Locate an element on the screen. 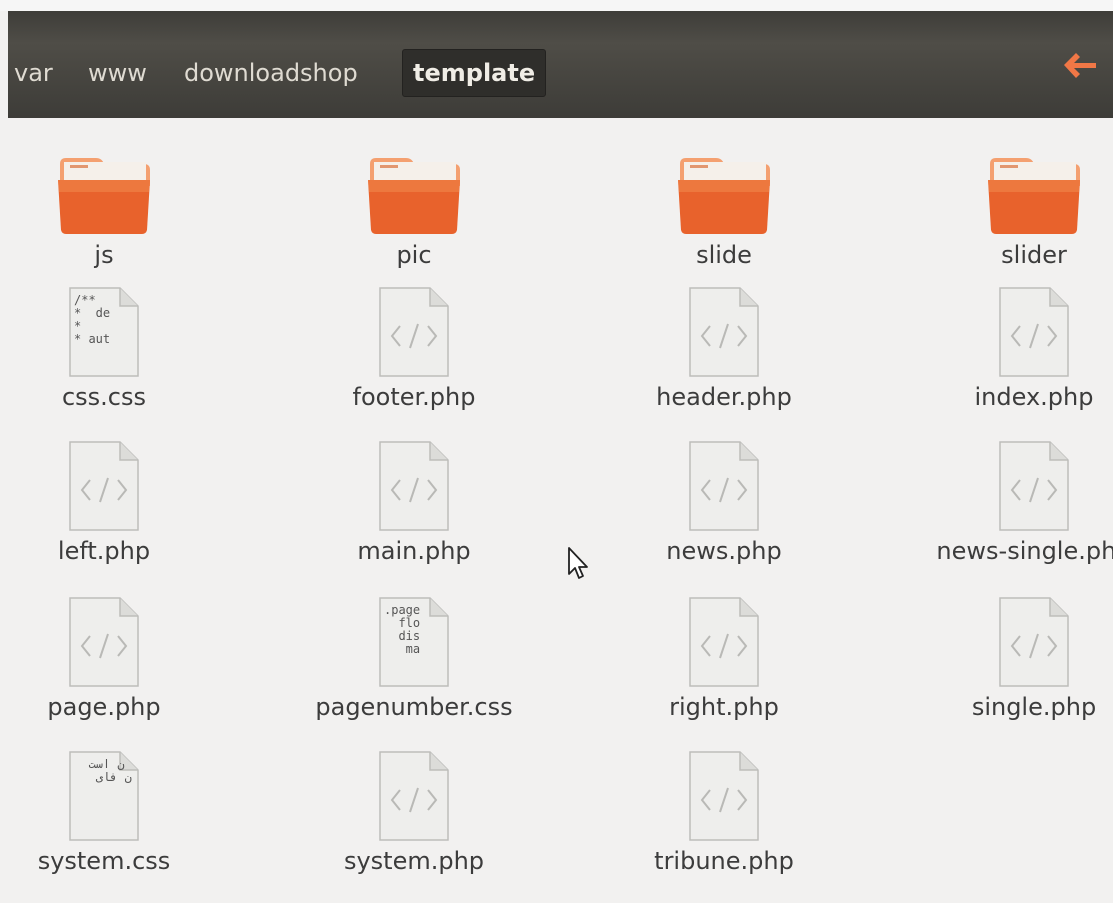 The image size is (1113, 903). file-item: system.php is located at coordinates (414, 813).